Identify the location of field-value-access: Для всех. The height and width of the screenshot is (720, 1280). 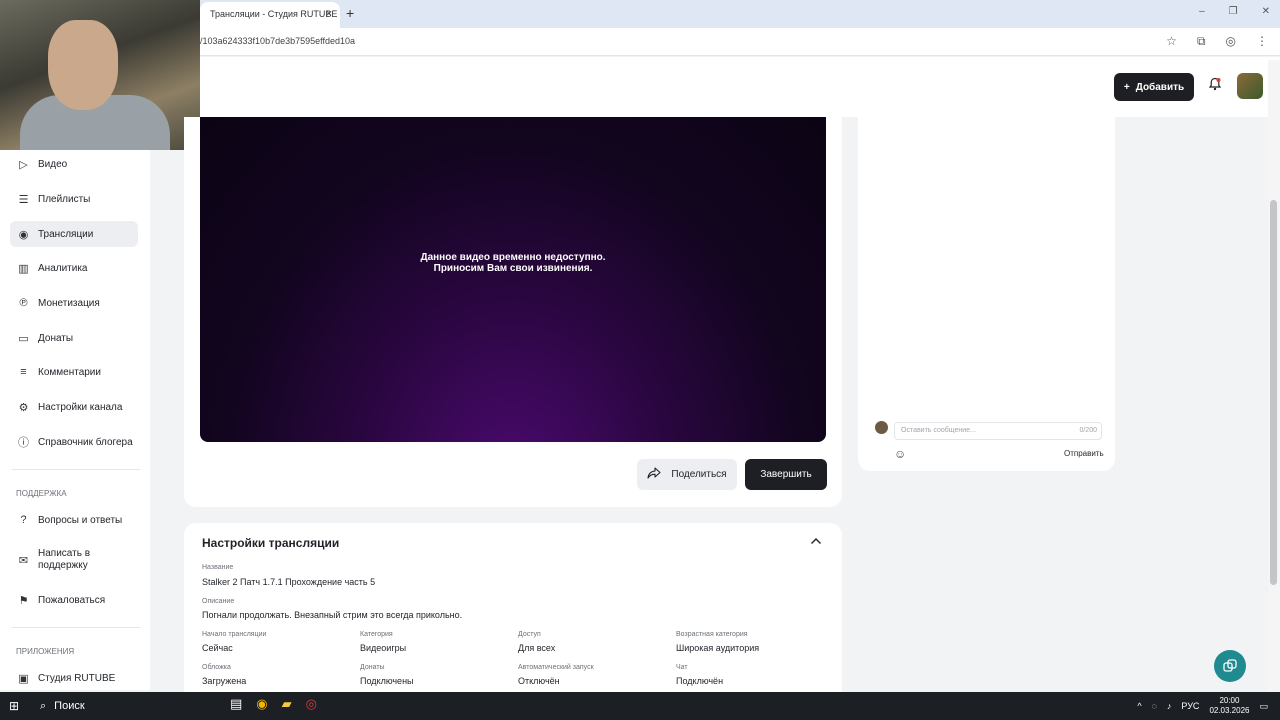
(537, 648).